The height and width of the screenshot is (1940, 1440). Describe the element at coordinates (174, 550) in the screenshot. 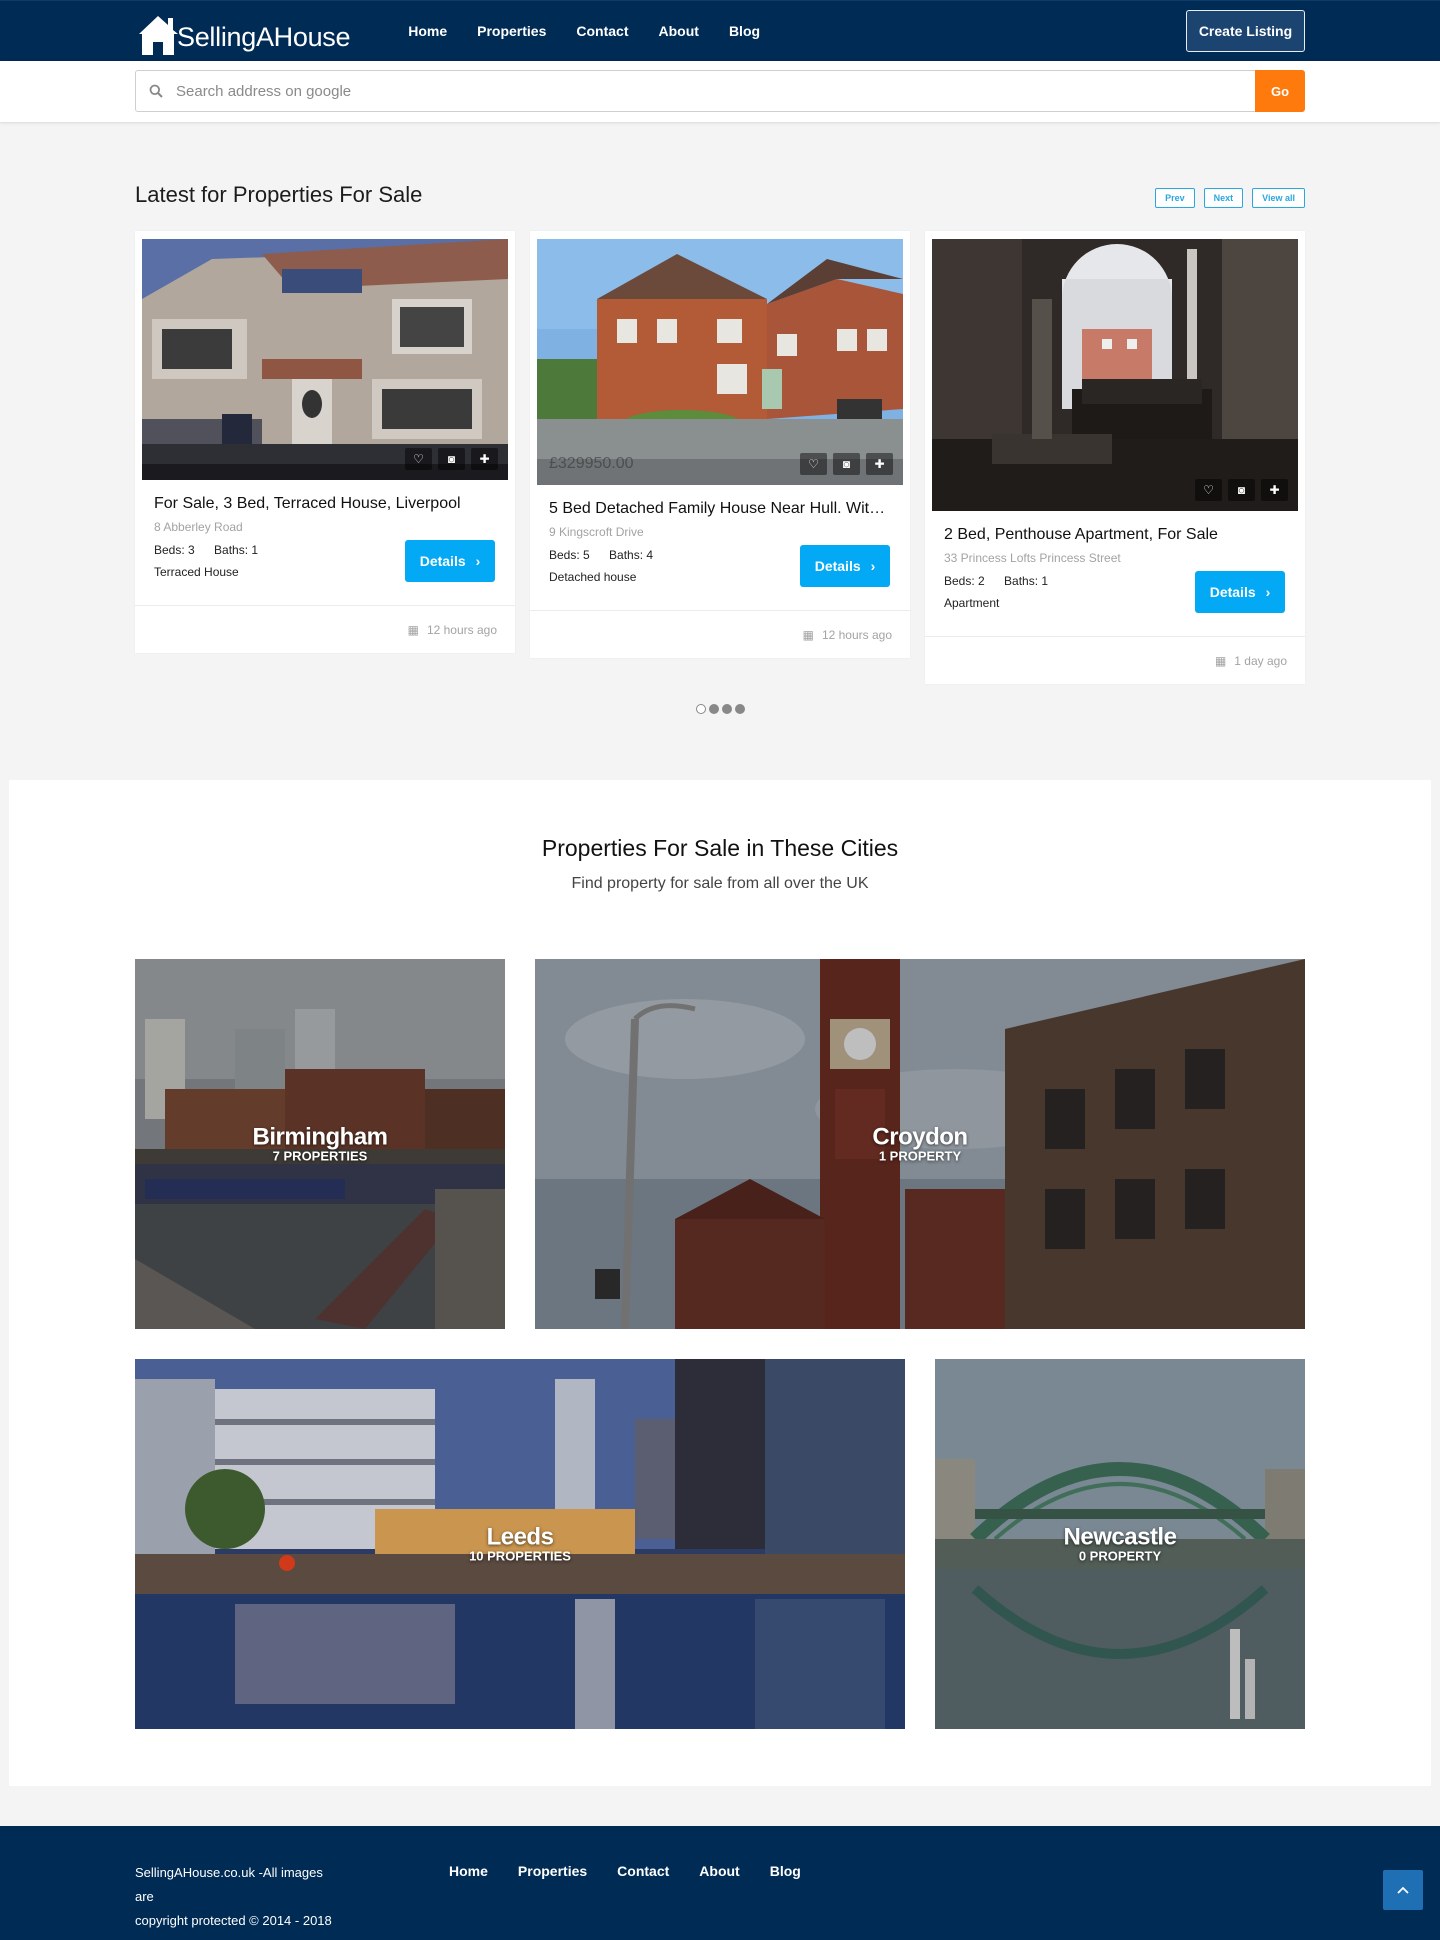

I see `beds-count: Beds: 3` at that location.